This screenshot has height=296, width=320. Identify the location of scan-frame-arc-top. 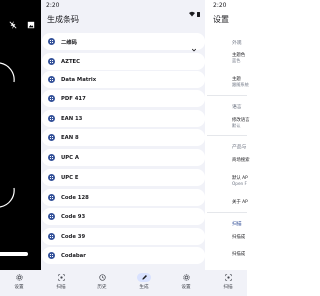
(7, 72).